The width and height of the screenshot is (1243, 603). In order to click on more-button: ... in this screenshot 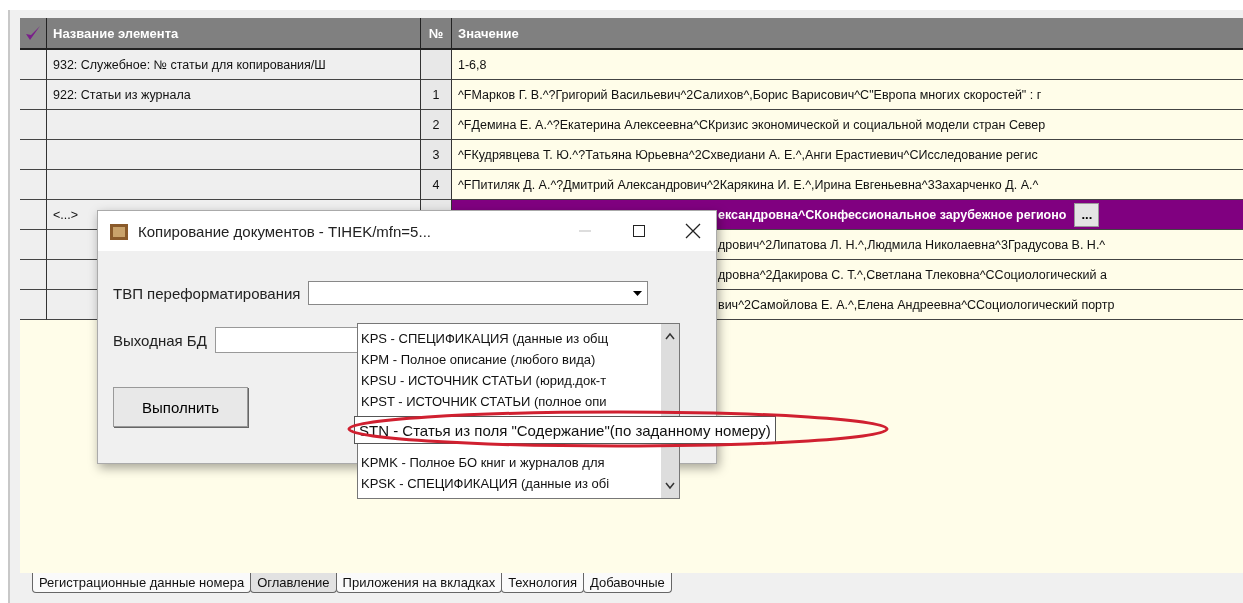, I will do `click(1087, 214)`.